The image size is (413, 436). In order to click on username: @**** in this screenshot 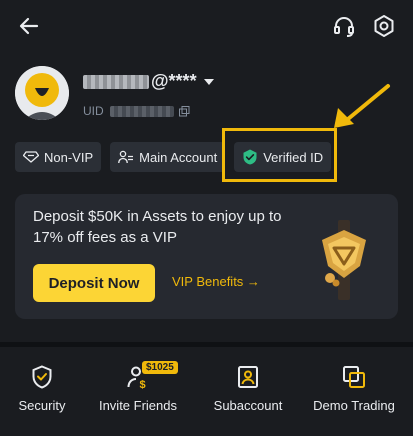, I will do `click(149, 81)`.